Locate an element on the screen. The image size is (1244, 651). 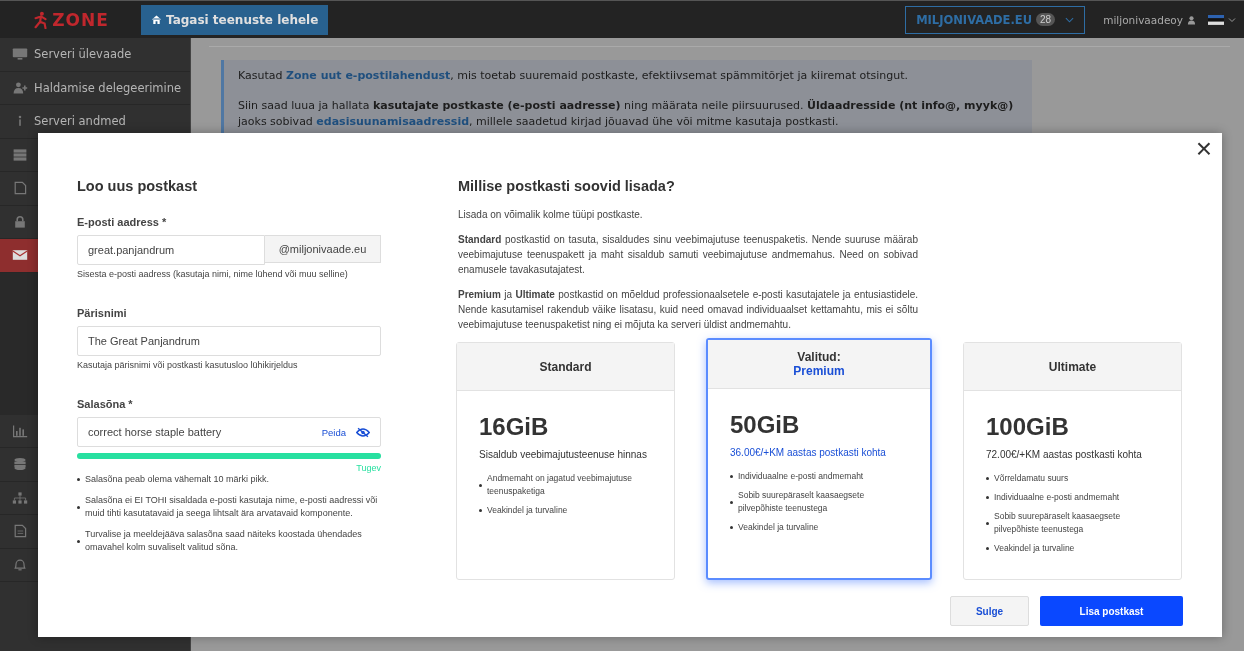
home-icon is located at coordinates (156, 19).